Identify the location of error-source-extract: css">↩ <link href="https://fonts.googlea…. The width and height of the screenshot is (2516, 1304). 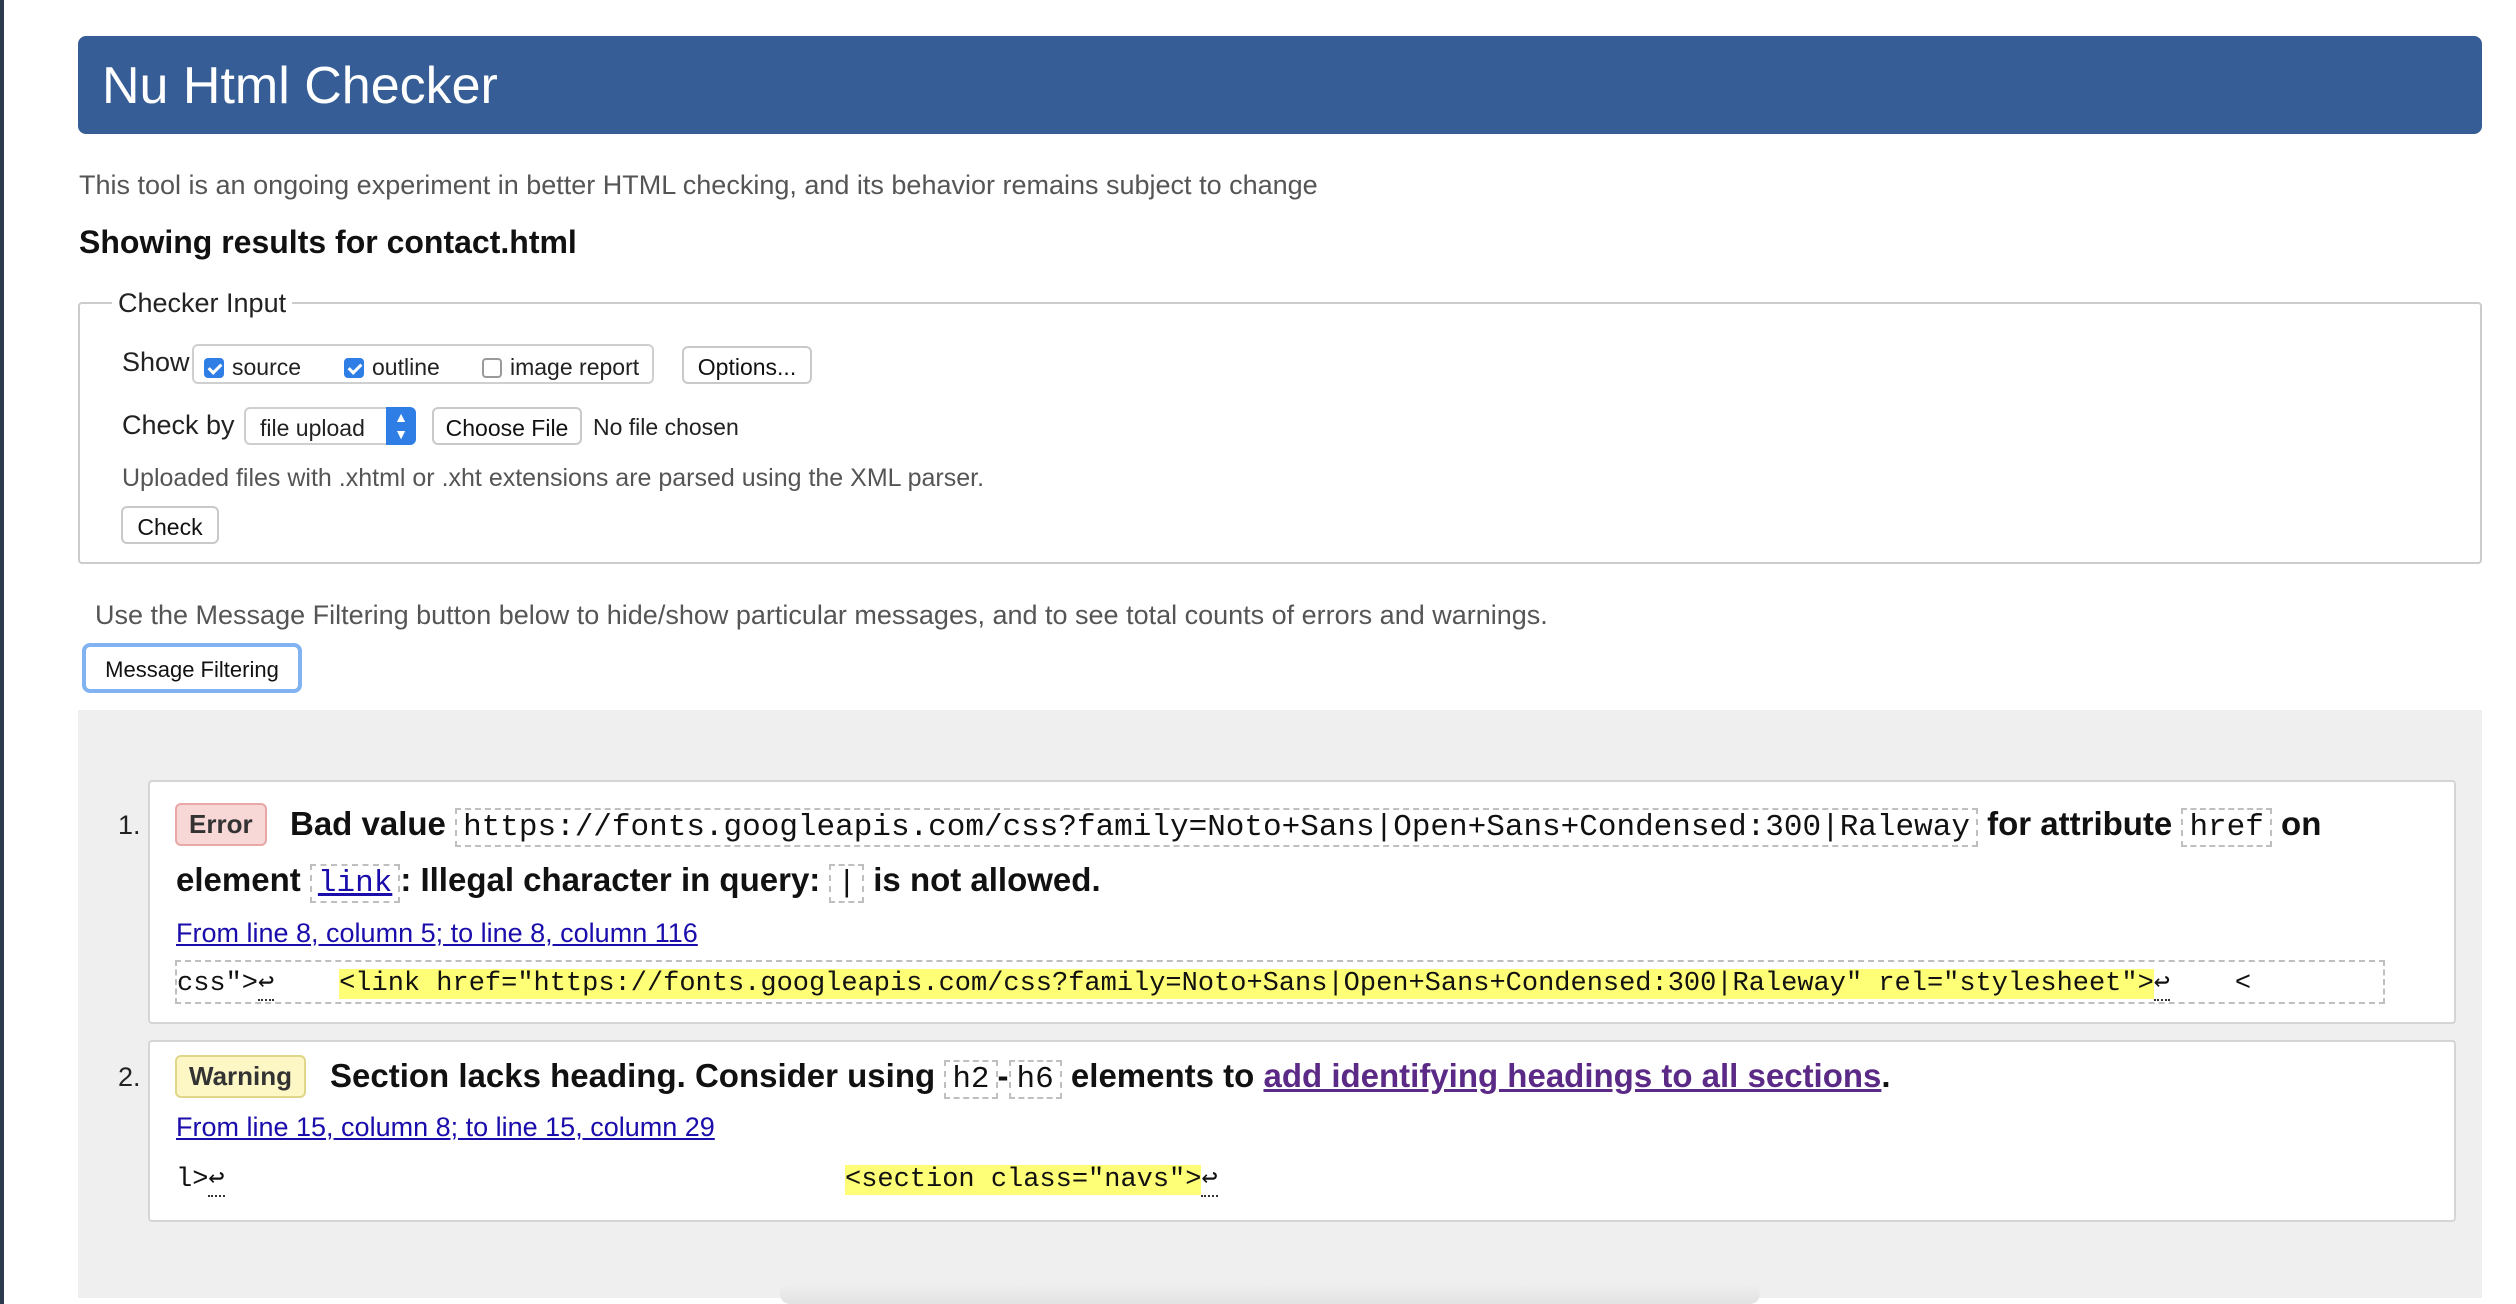
(1280, 982).